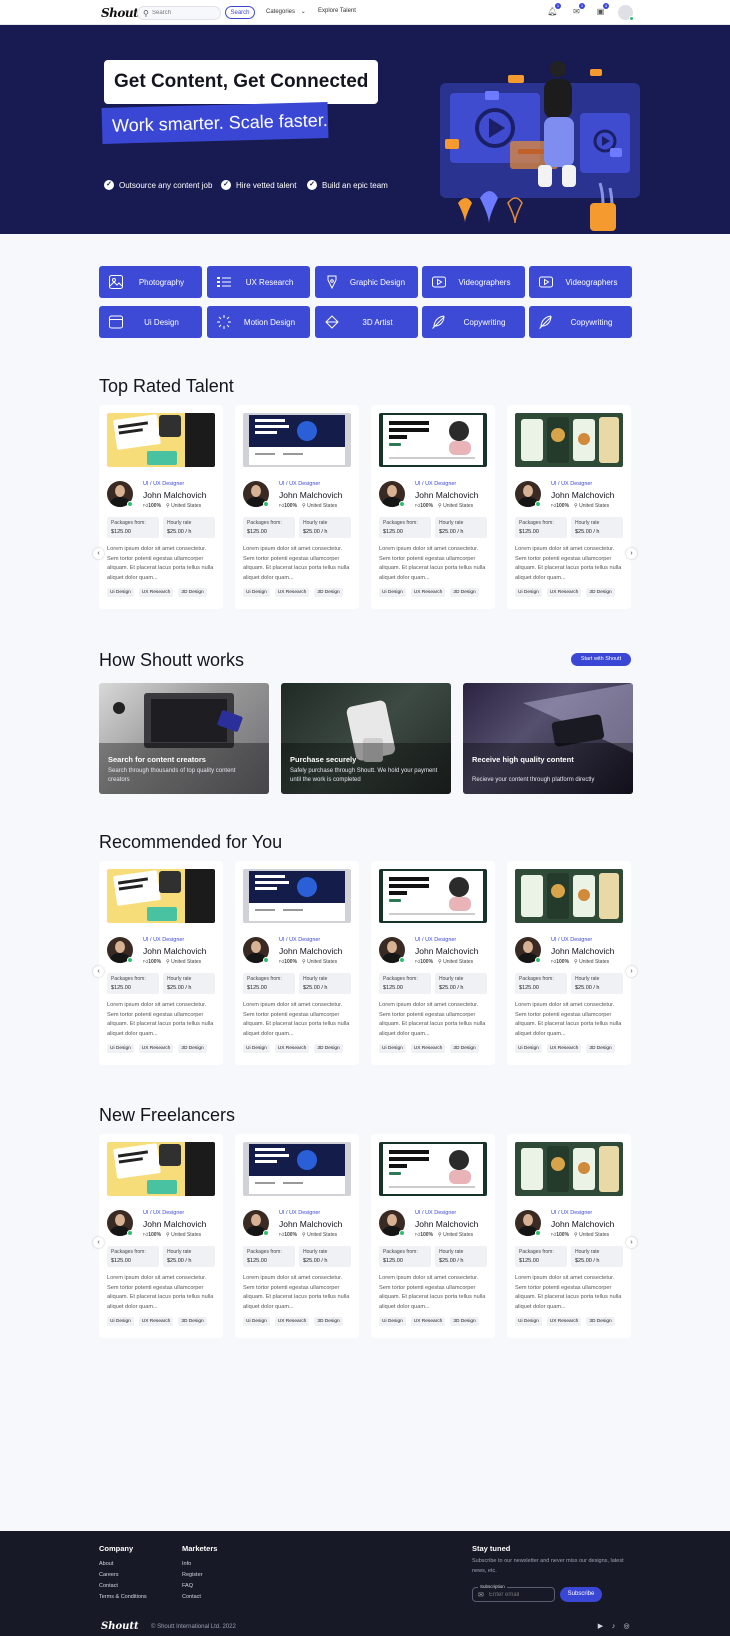  Describe the element at coordinates (626, 1626) in the screenshot. I see `instagram-icon: ◎` at that location.